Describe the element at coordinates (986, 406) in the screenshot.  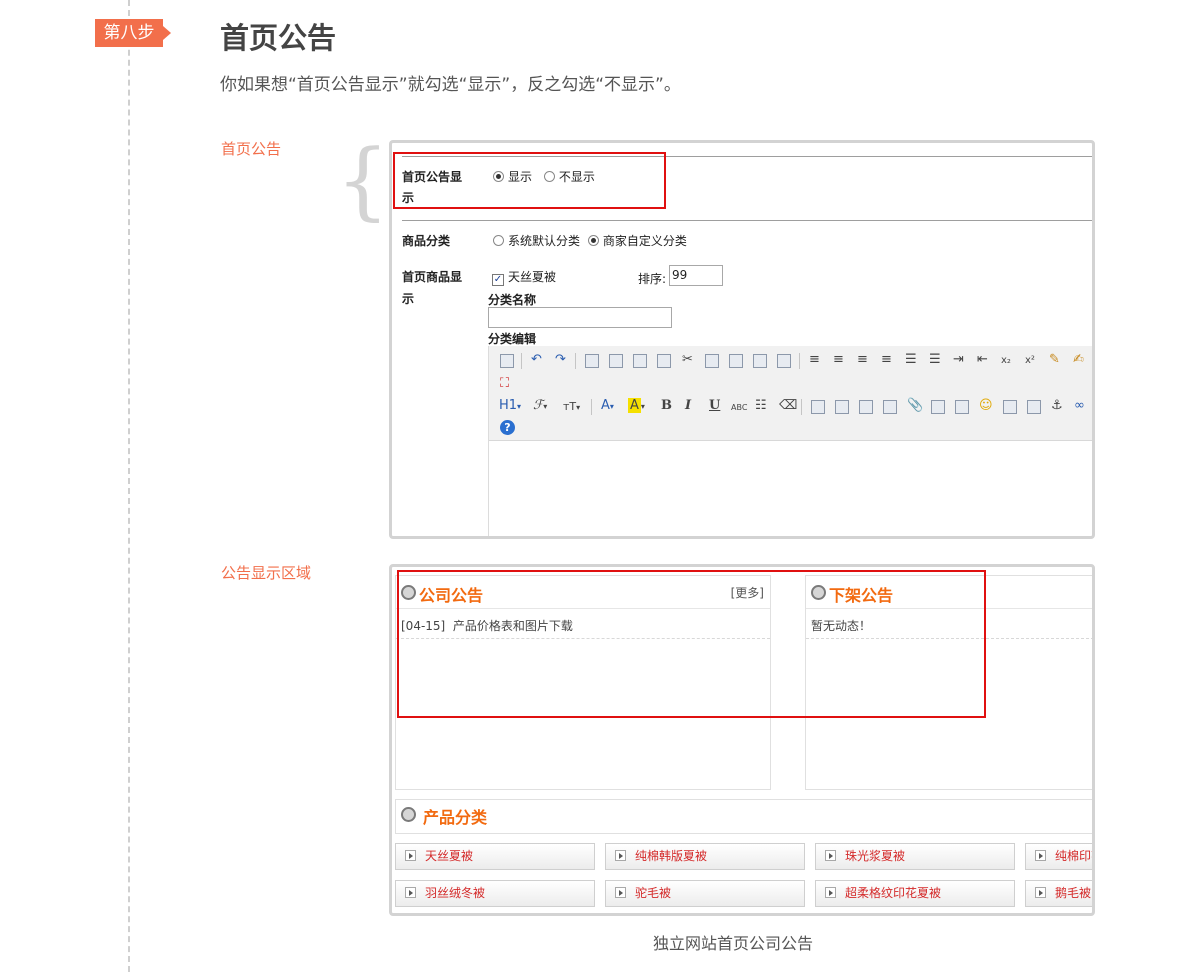
I see `emoticon-icon: ☺` at that location.